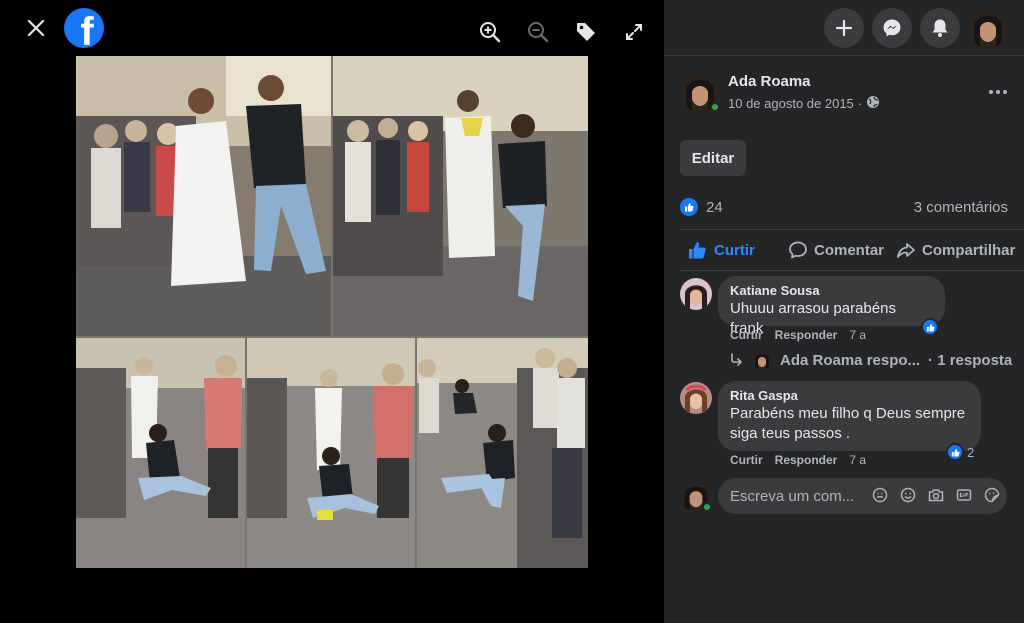 The height and width of the screenshot is (623, 1024). I want to click on globe-icon, so click(873, 103).